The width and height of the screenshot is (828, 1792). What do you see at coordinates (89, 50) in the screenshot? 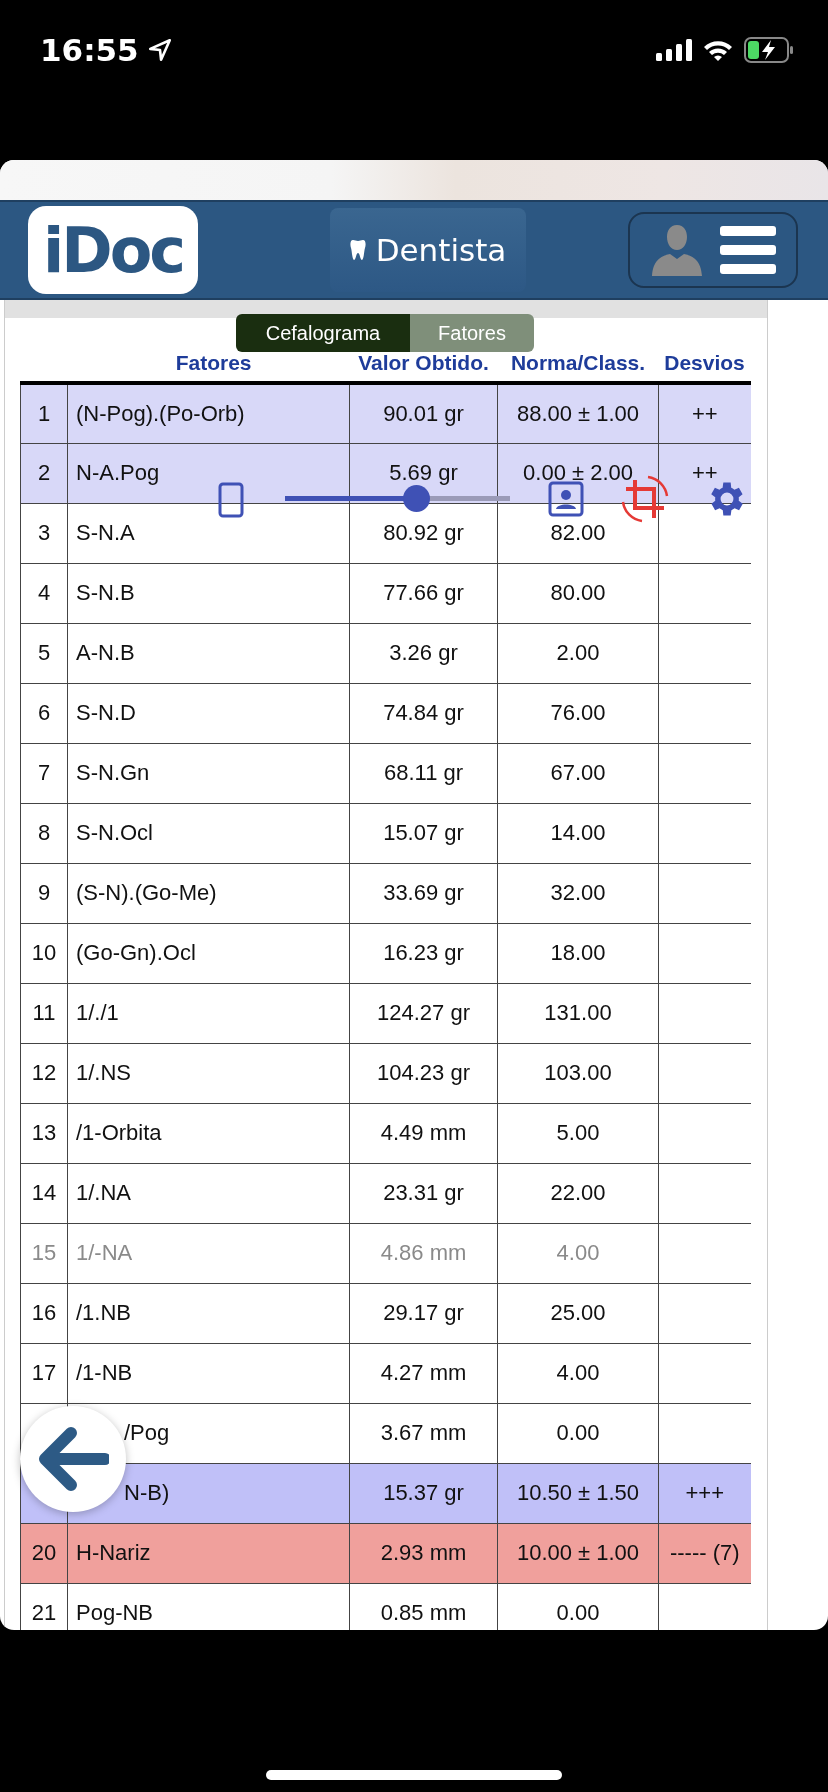
I see `status-time: 16:55` at bounding box center [89, 50].